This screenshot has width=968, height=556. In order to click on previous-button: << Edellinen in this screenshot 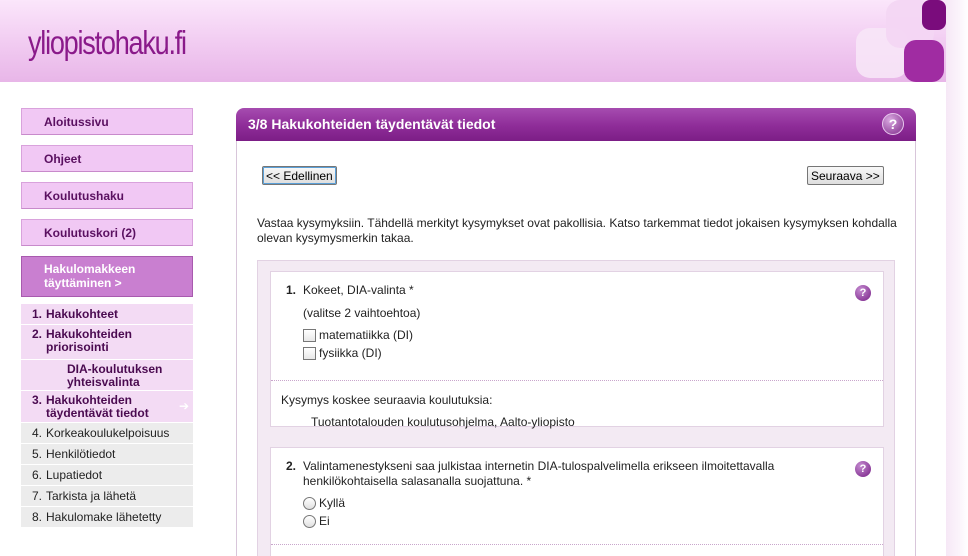, I will do `click(299, 175)`.